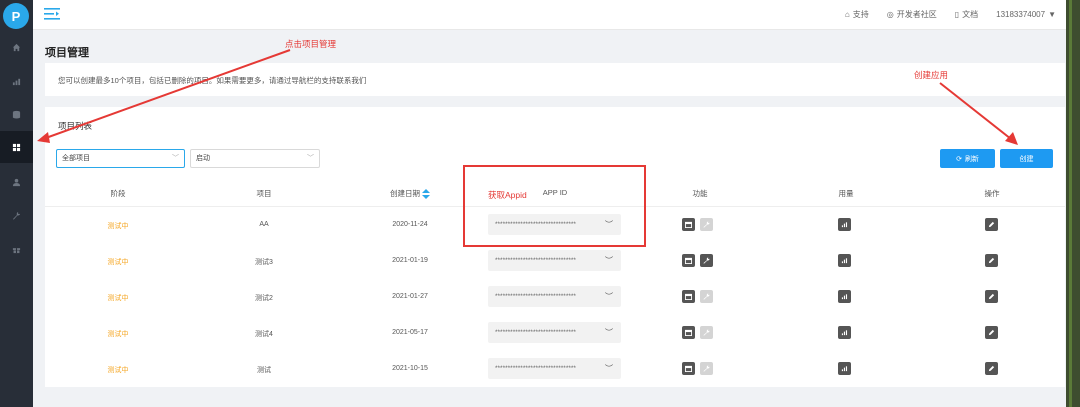  Describe the element at coordinates (410, 194) in the screenshot. I see `column-header-created: 创建日期` at that location.